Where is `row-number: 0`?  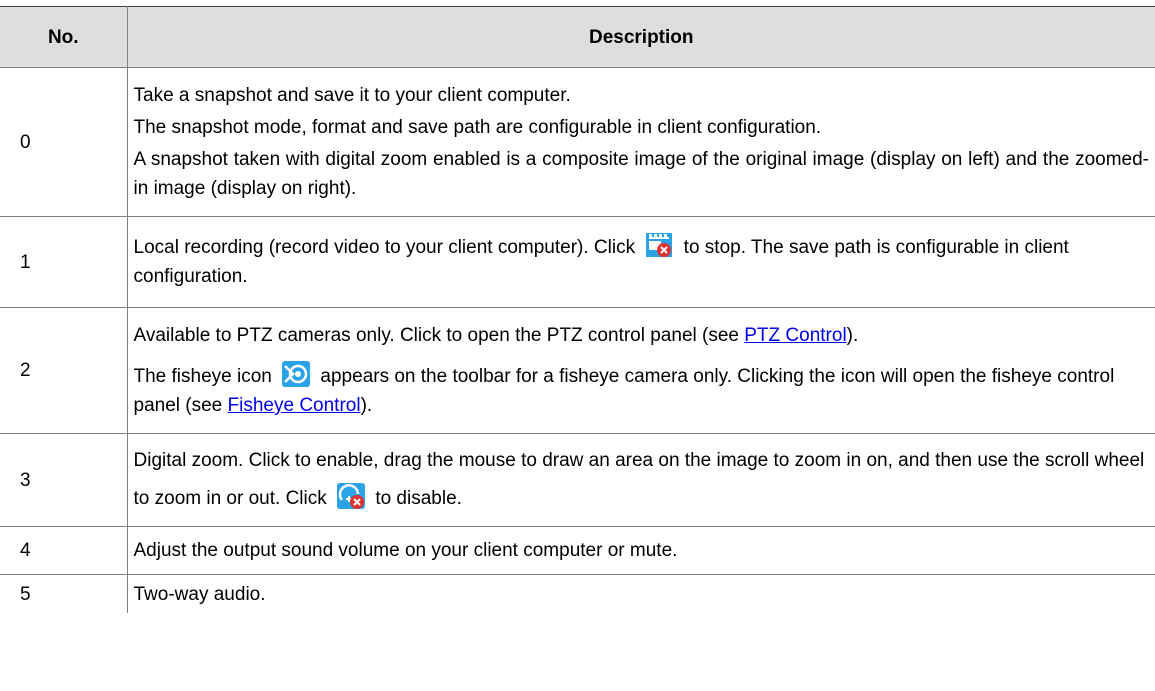 row-number: 0 is located at coordinates (64, 142).